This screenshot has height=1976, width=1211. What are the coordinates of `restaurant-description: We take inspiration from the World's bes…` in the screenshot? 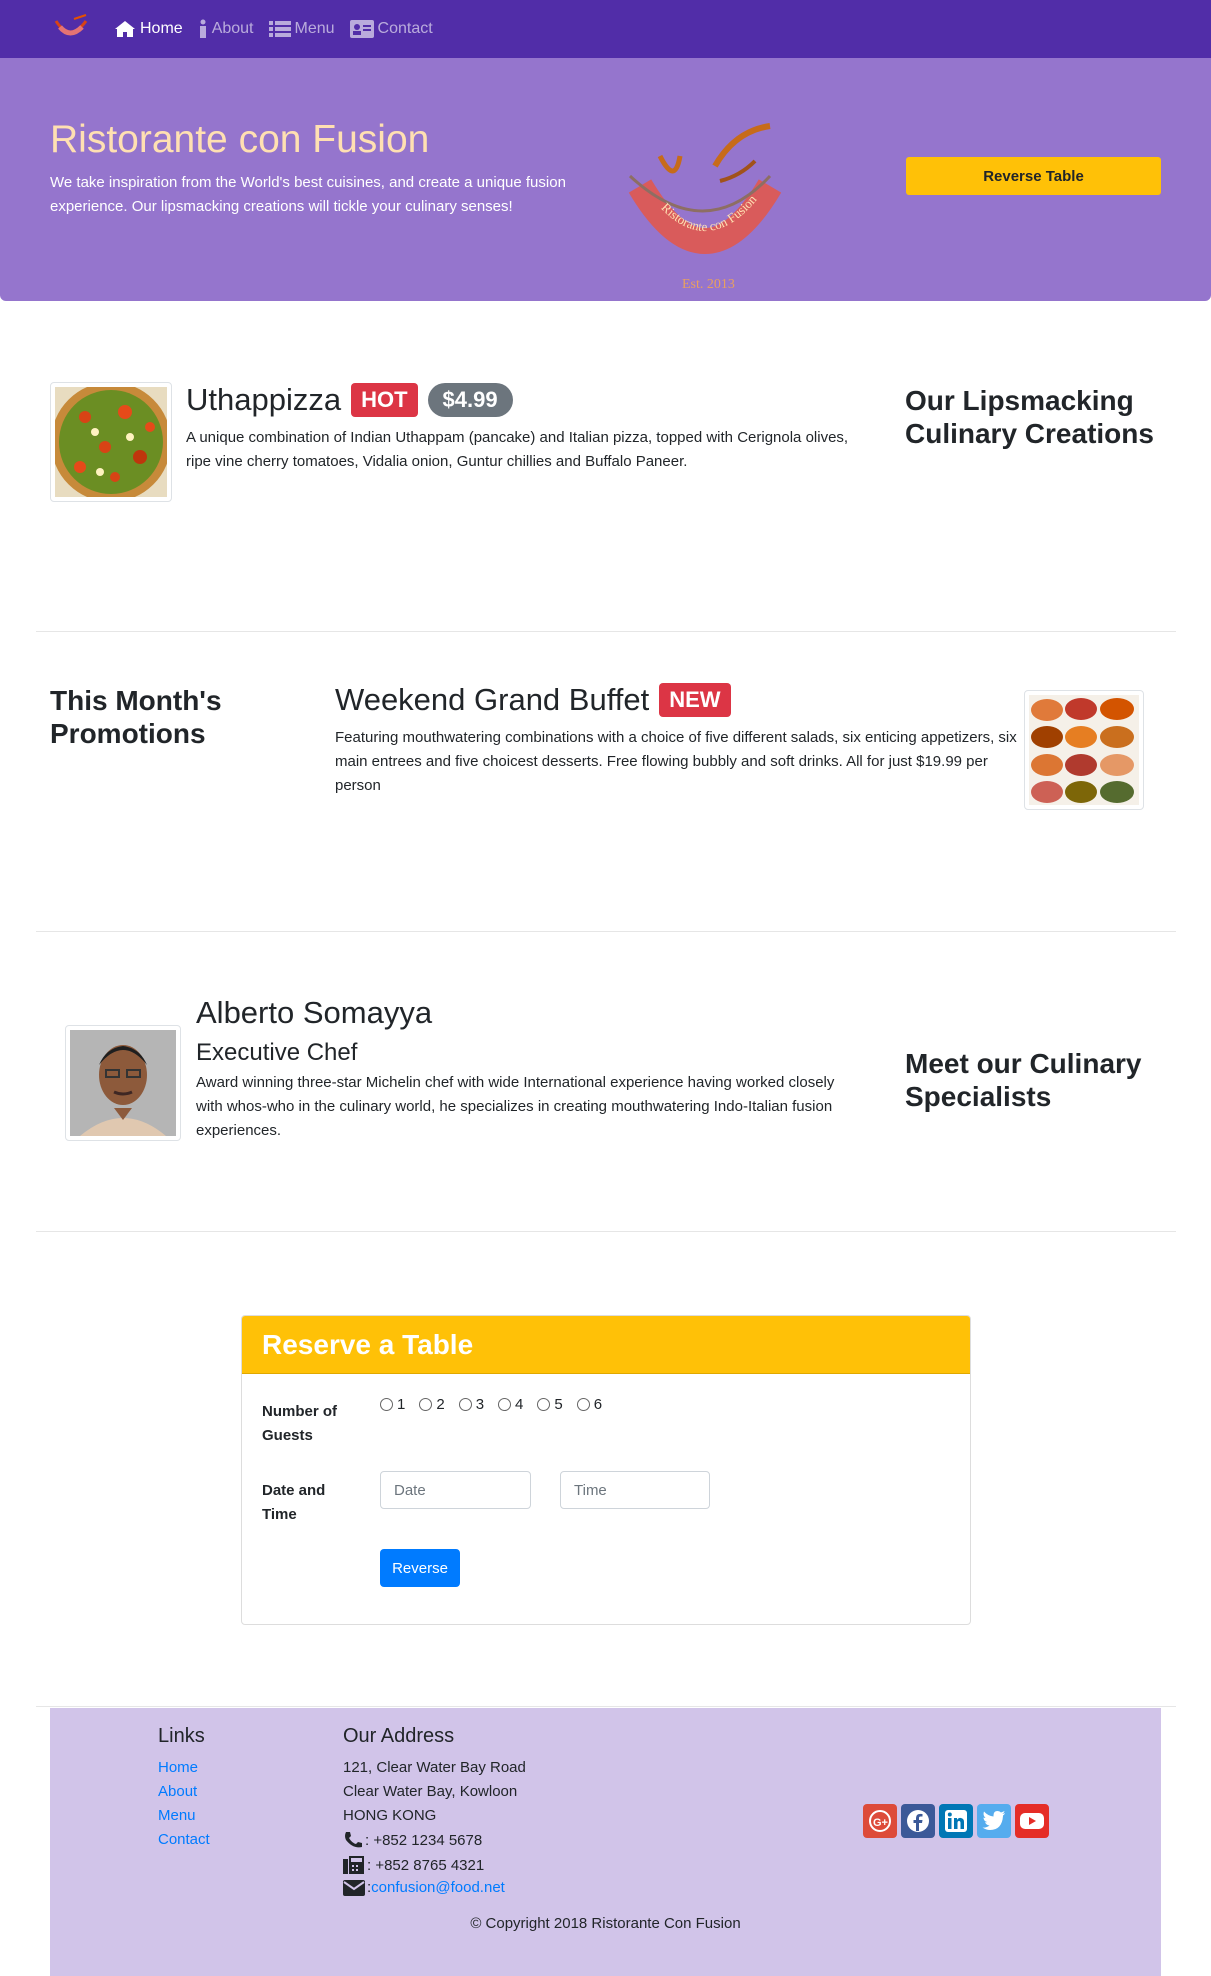 It's located at (308, 194).